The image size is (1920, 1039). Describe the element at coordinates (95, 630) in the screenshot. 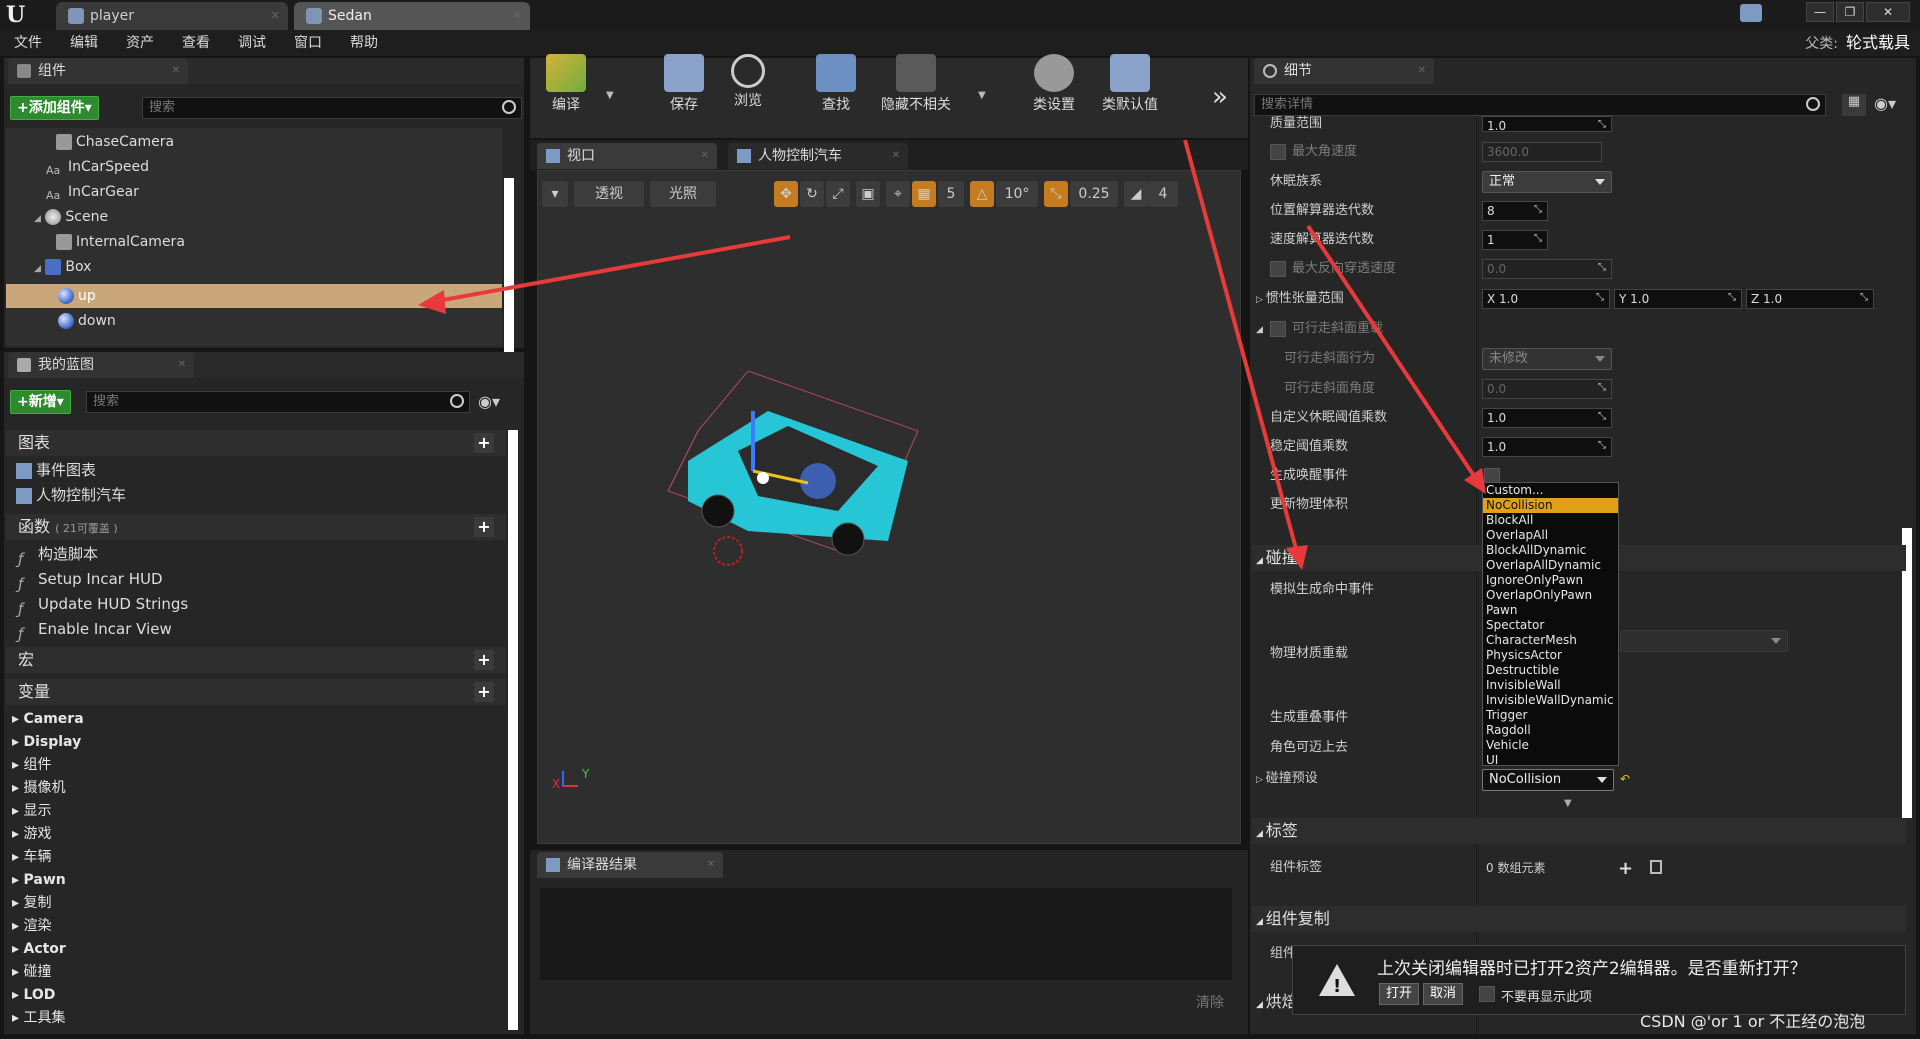

I see `function-item: ƒ Enable Incar View` at that location.